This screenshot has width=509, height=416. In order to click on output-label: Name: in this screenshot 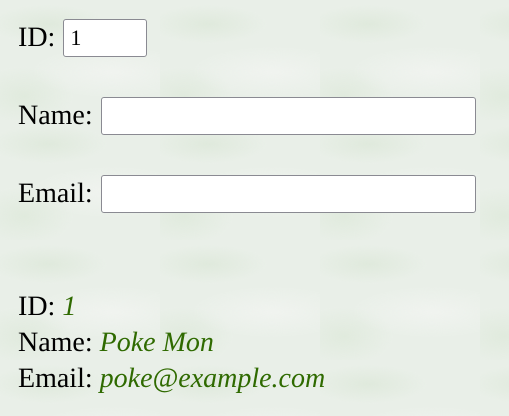, I will do `click(55, 343)`.